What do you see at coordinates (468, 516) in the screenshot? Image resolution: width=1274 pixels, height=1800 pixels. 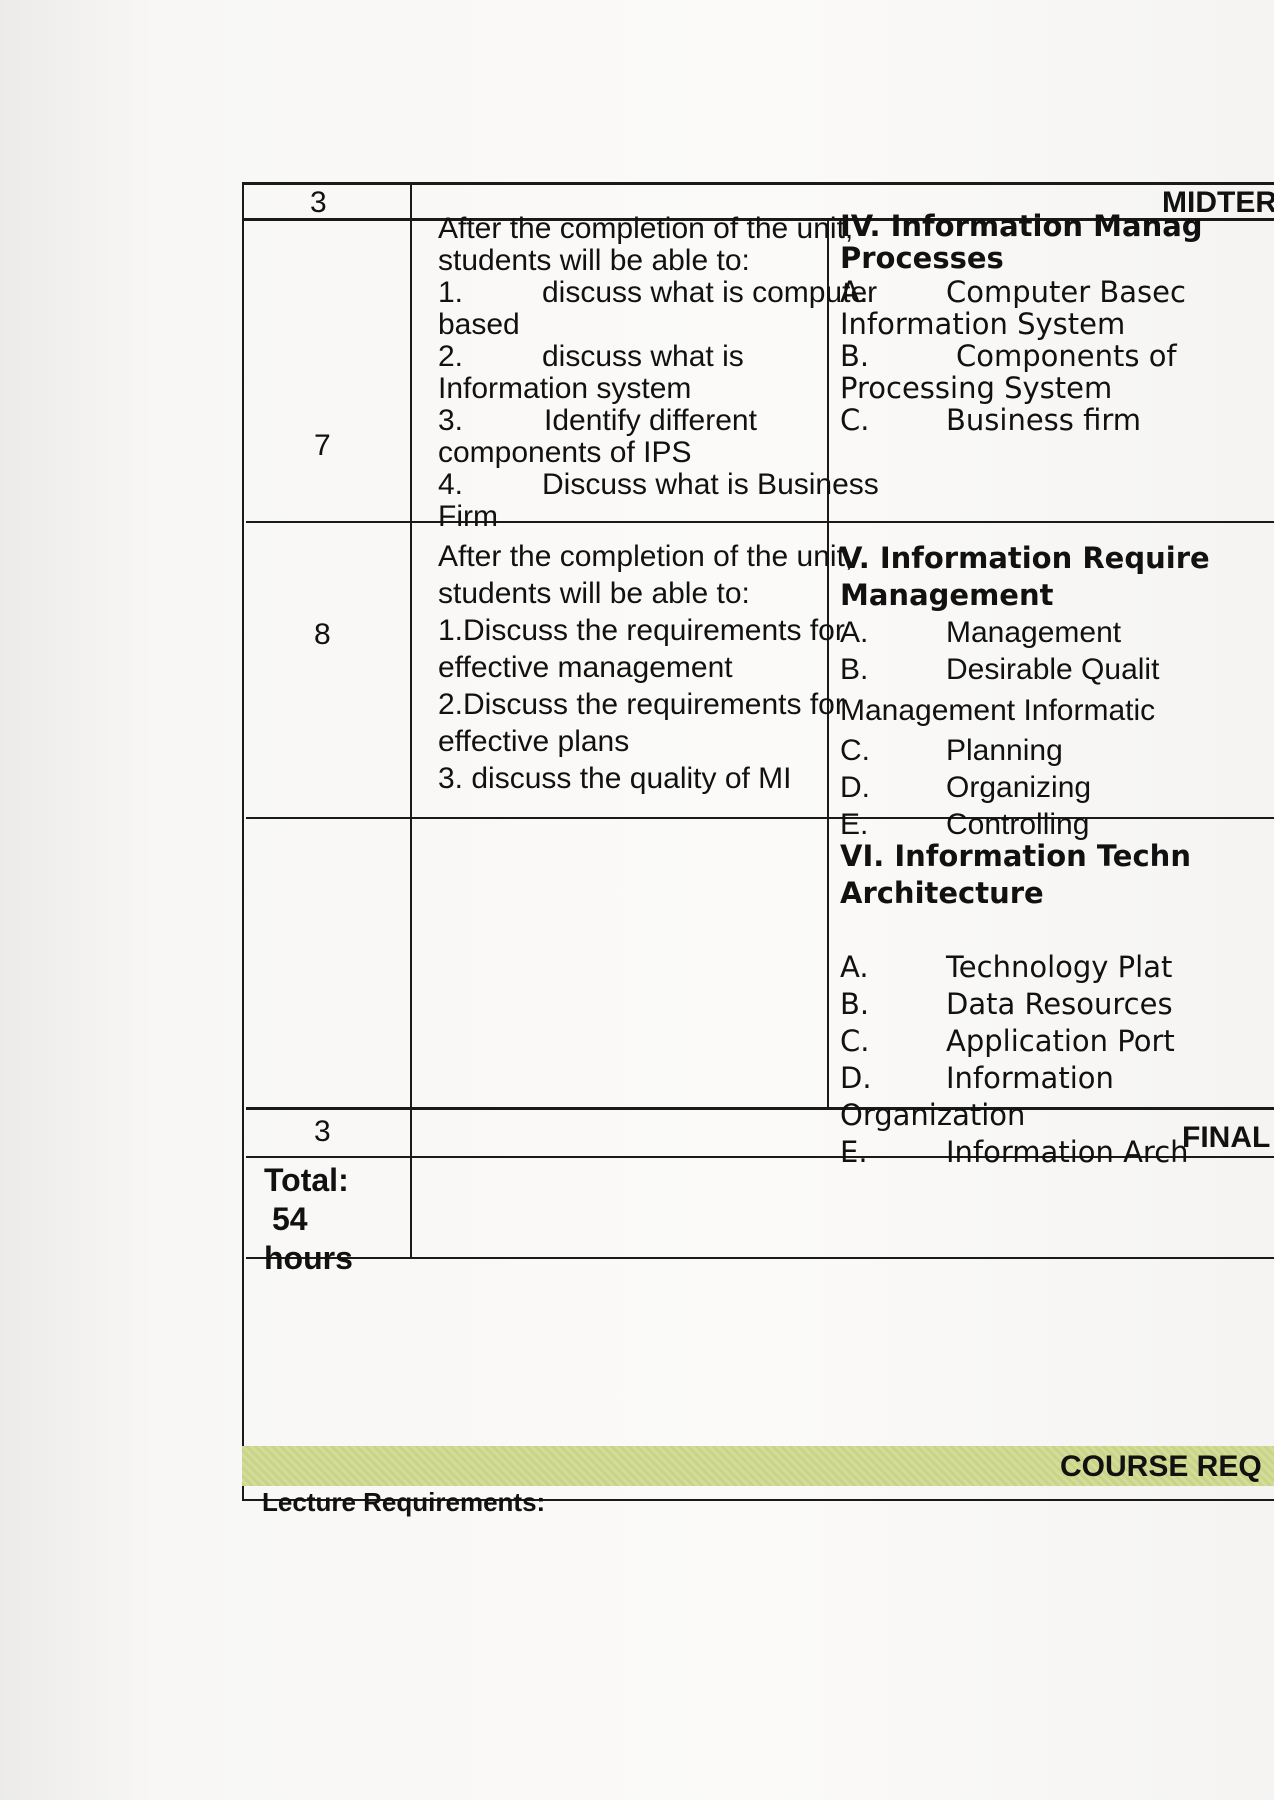 I see `objective-line: Firm` at bounding box center [468, 516].